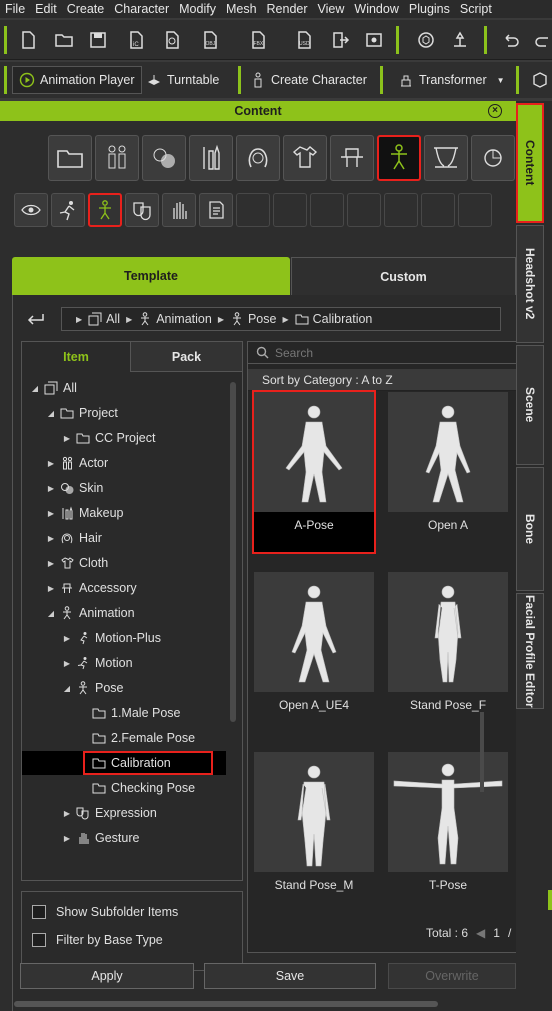  What do you see at coordinates (124, 763) in the screenshot?
I see `tree-item-selected: Calibration` at bounding box center [124, 763].